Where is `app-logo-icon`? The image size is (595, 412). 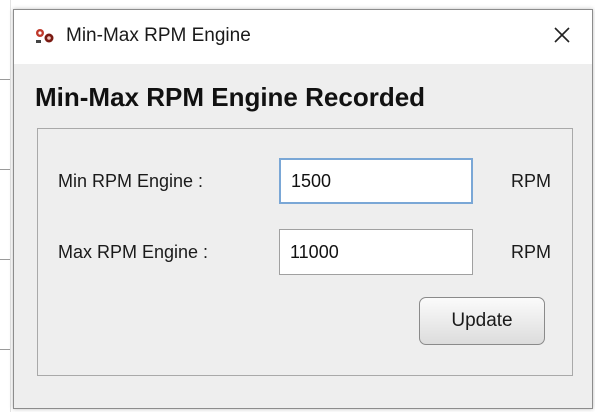 app-logo-icon is located at coordinates (45, 36).